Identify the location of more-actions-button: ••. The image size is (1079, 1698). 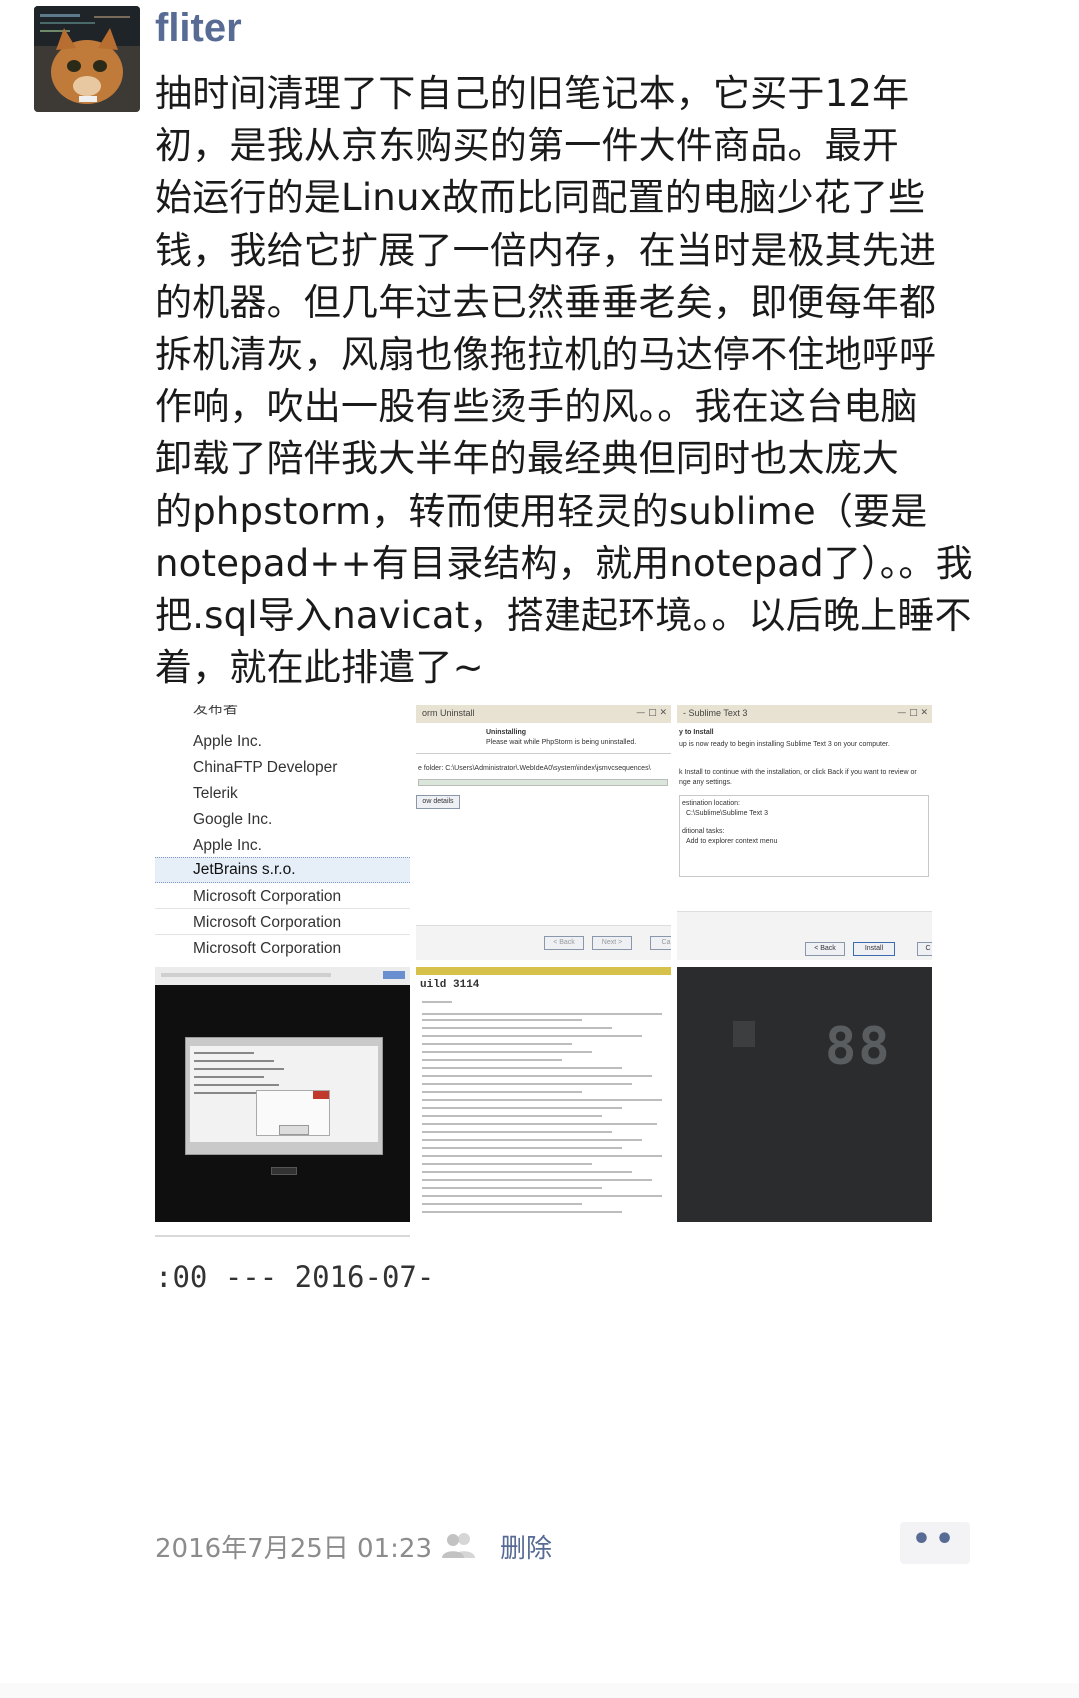
(935, 1543).